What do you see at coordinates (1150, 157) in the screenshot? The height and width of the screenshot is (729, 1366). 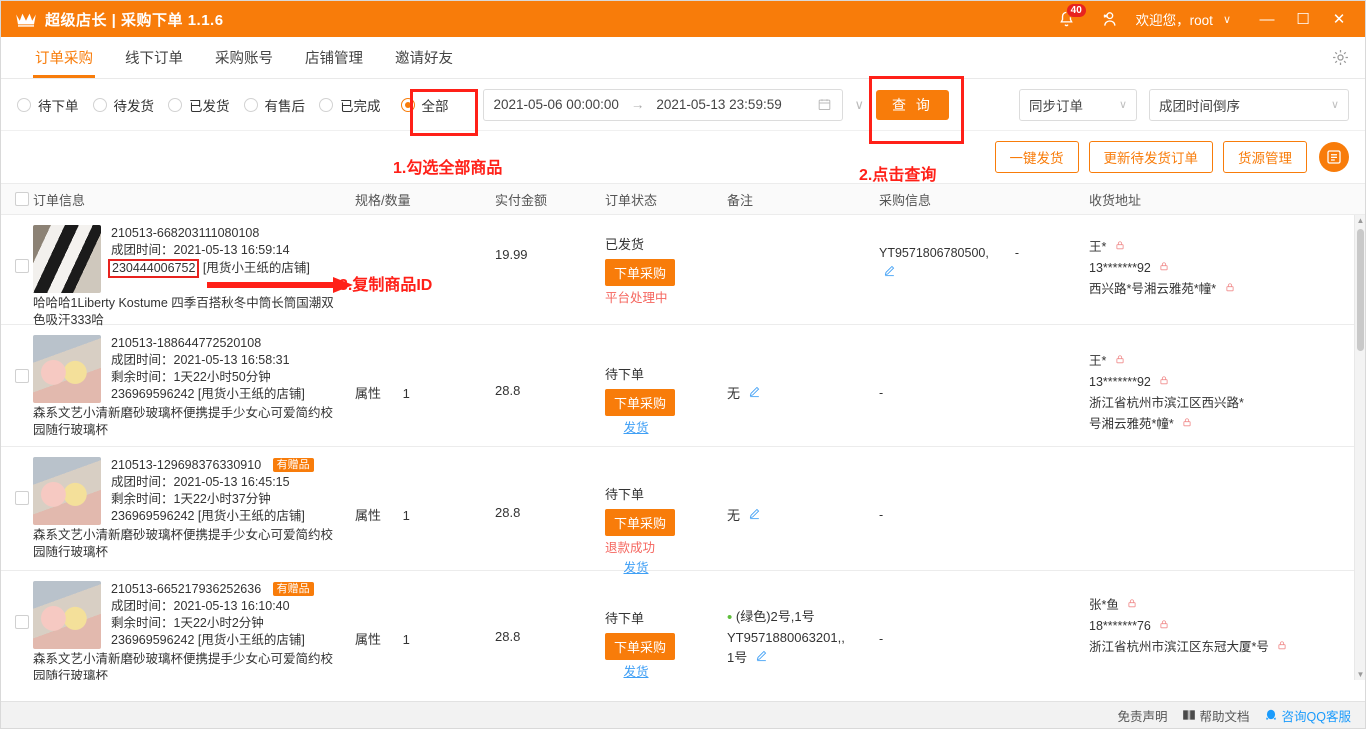 I see `update-pending-orders-button: 更新待发货订单` at bounding box center [1150, 157].